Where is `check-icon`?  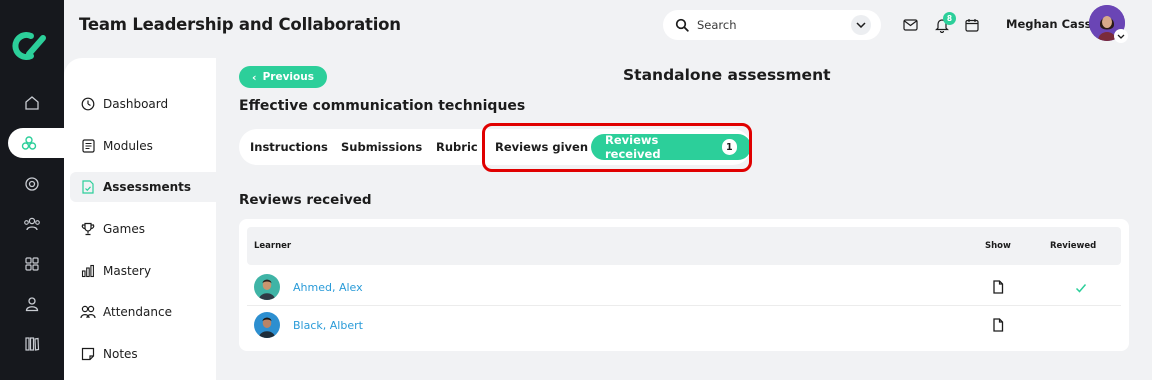
check-icon is located at coordinates (1081, 287).